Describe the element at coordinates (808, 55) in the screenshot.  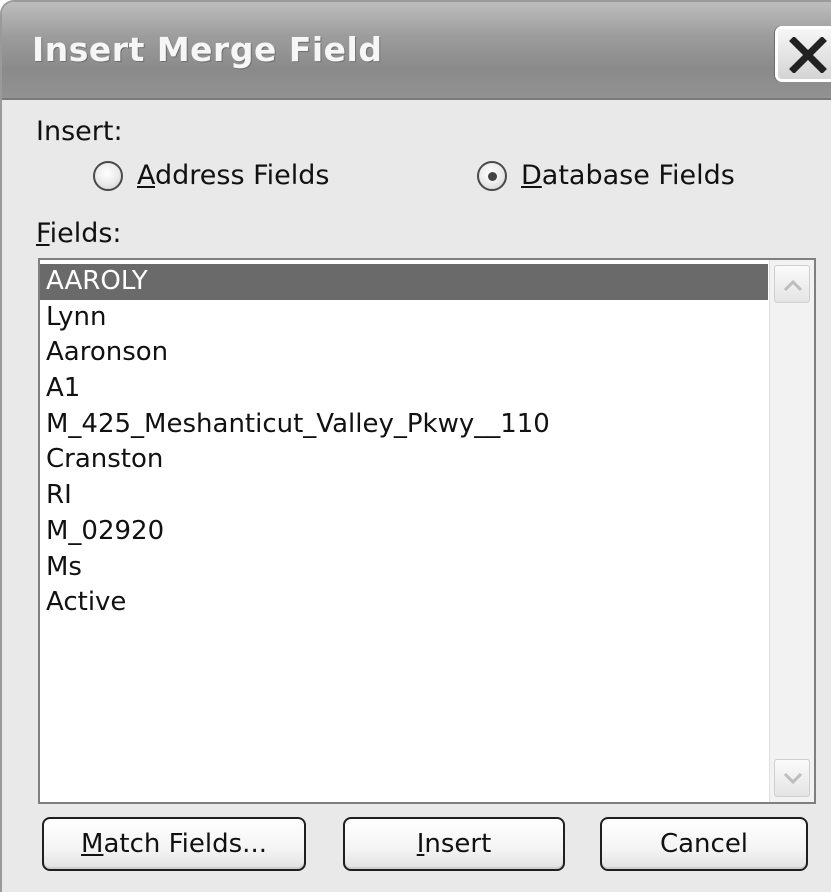
I see `close-icon` at that location.